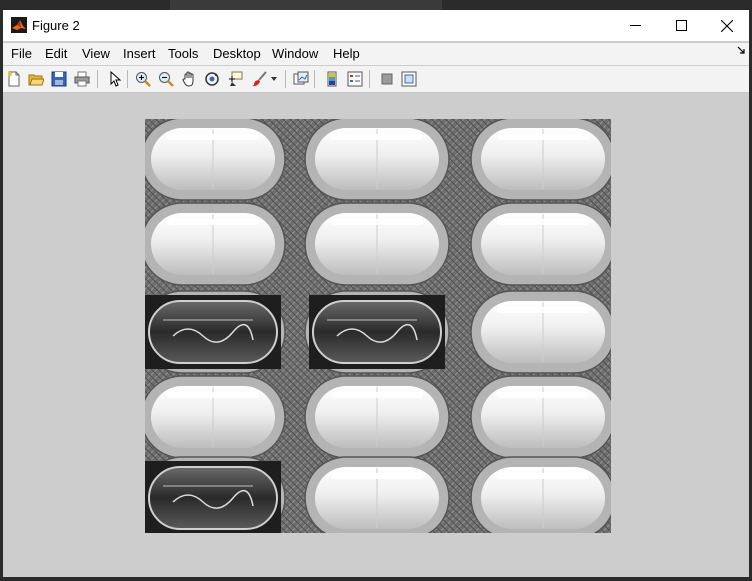 The width and height of the screenshot is (752, 581). I want to click on pan-hand-icon, so click(188, 79).